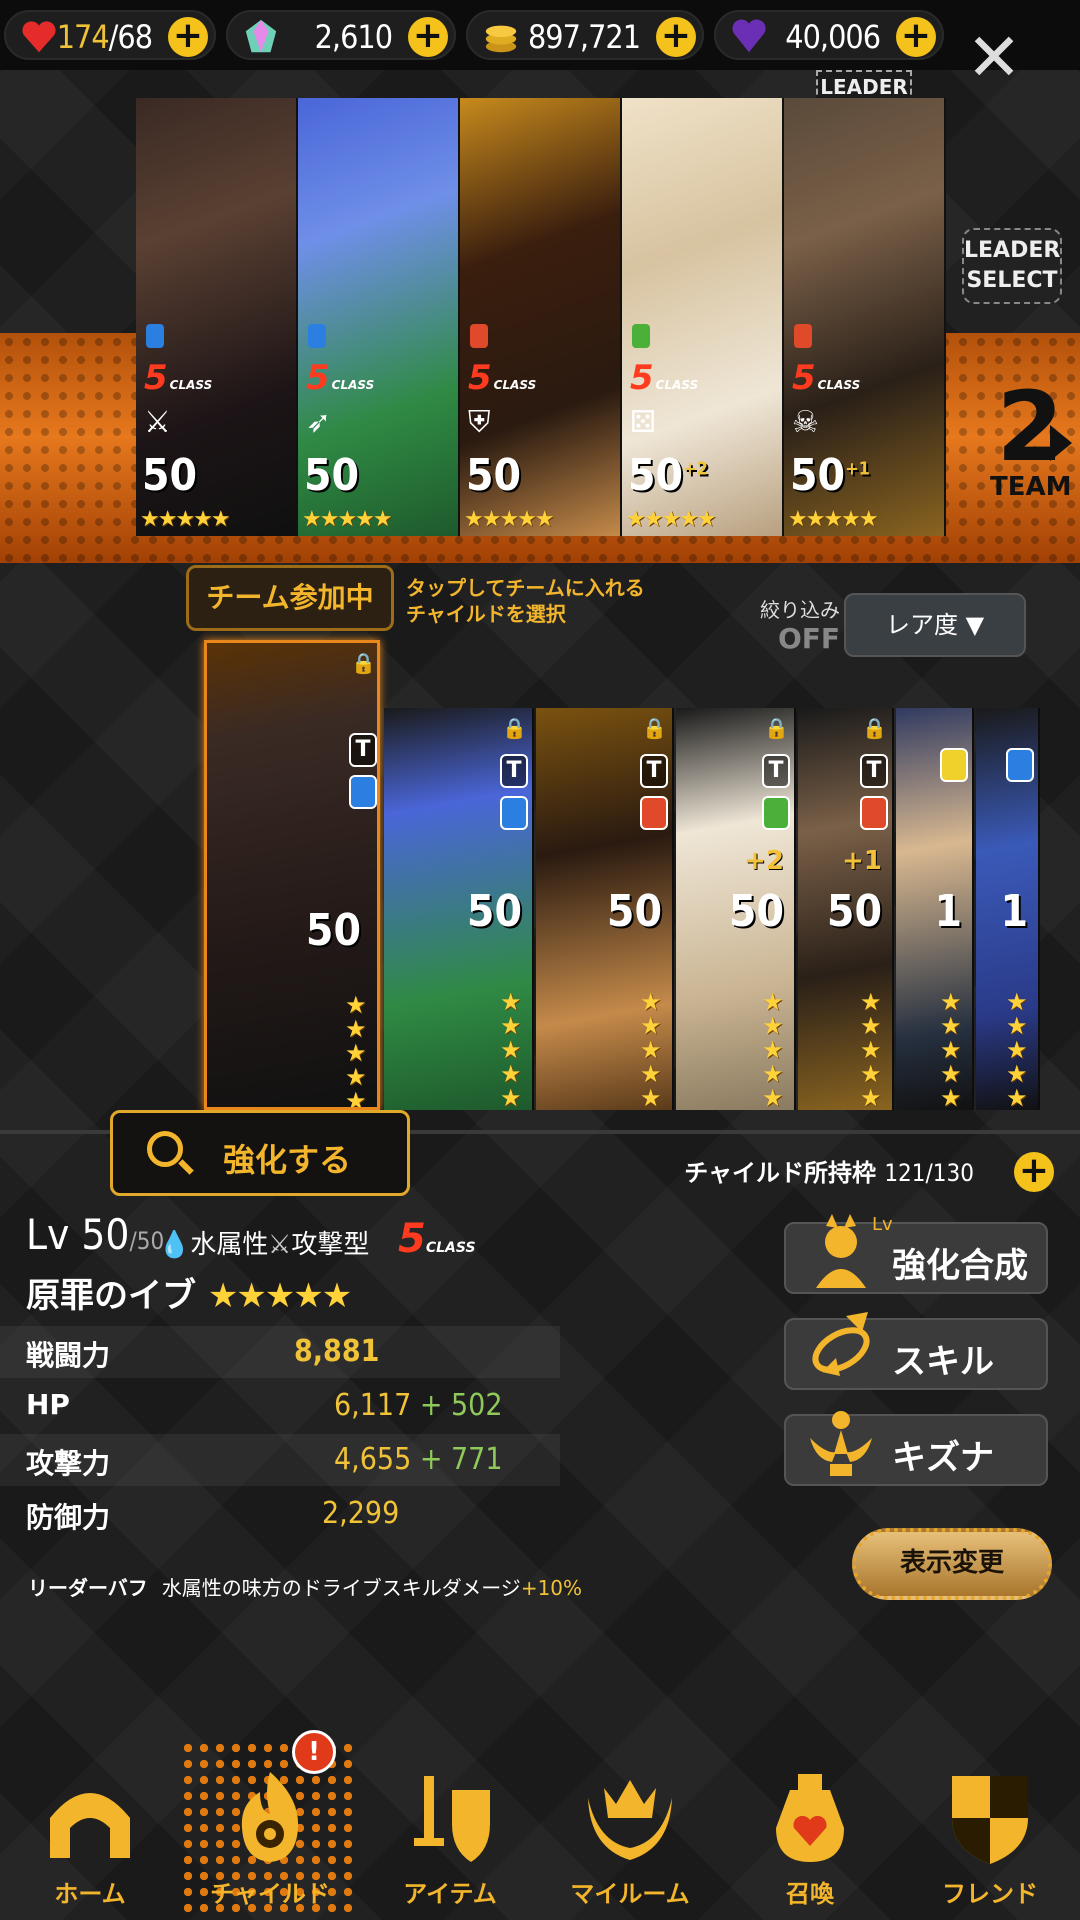 The width and height of the screenshot is (1080, 1920). Describe the element at coordinates (830, 475) in the screenshot. I see `member-level: 50+1` at that location.